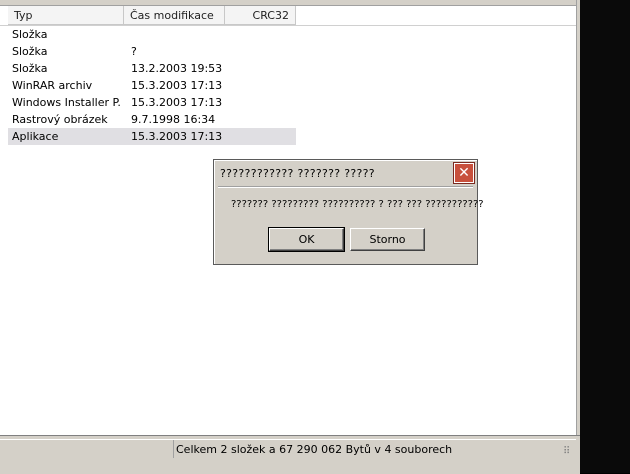 The height and width of the screenshot is (474, 630). What do you see at coordinates (288, 119) in the screenshot?
I see `list-item: Rastrový obrázek 9.7.1998 16:34` at bounding box center [288, 119].